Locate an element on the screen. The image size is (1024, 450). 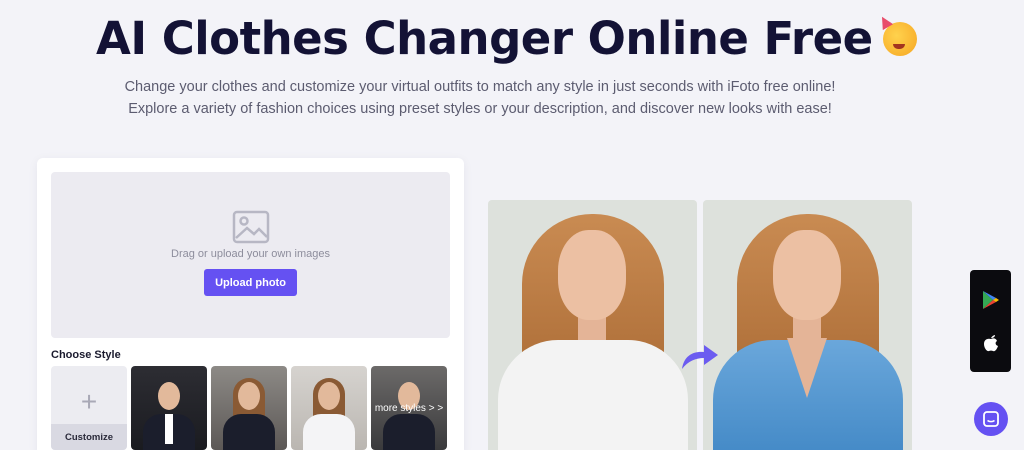
plus-icon: + is located at coordinates (89, 401).